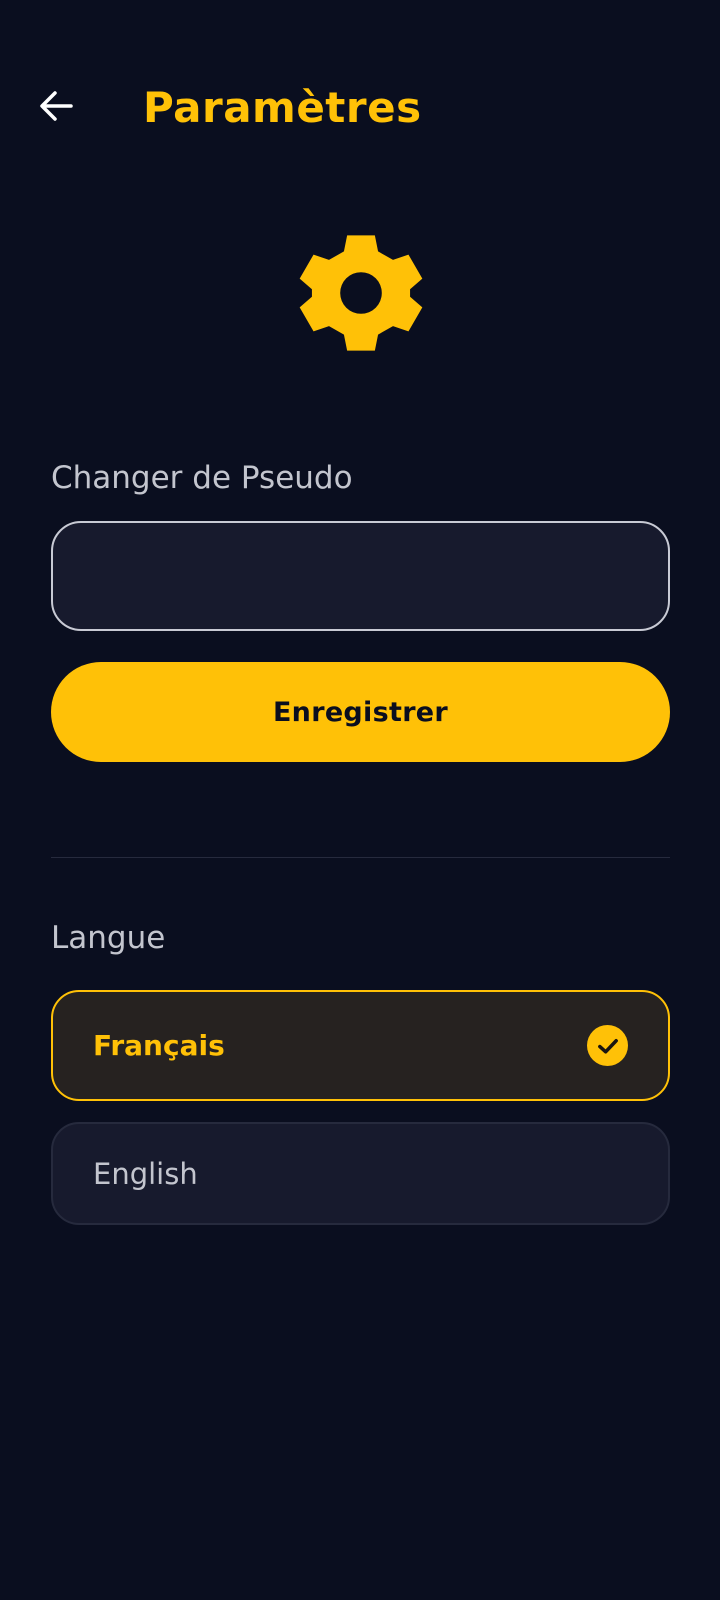 The image size is (720, 1600). What do you see at coordinates (360, 1173) in the screenshot?
I see `language-option-english: English` at bounding box center [360, 1173].